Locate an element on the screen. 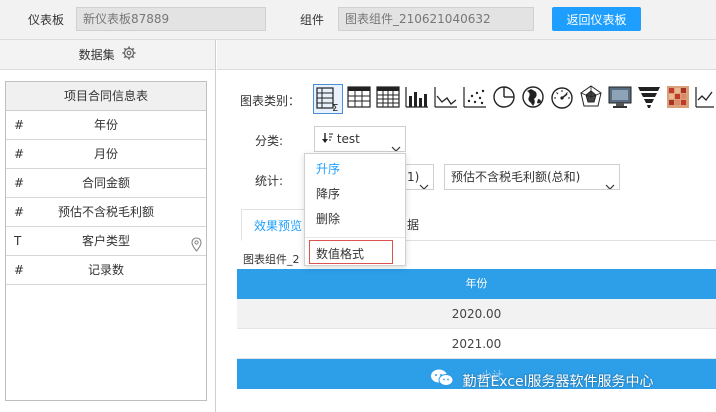  stats-value-1: 1) is located at coordinates (413, 177).